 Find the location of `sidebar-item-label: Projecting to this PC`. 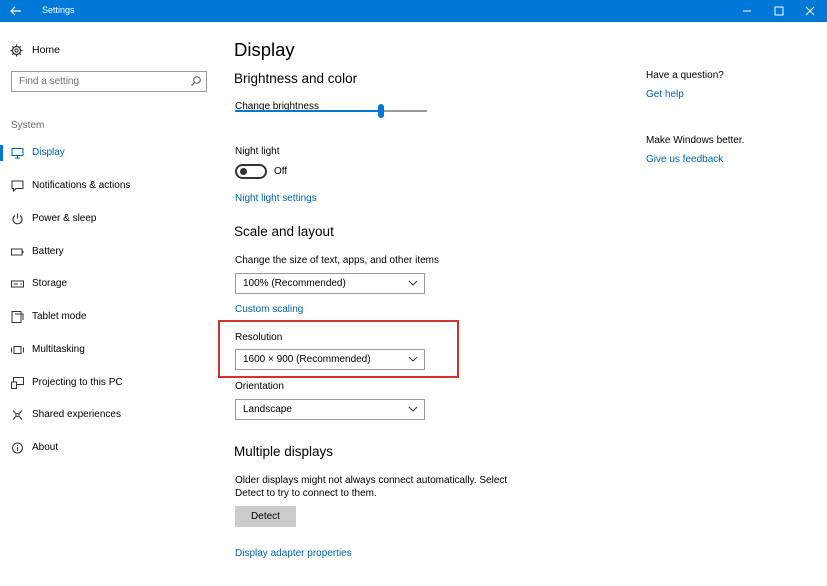

sidebar-item-label: Projecting to this PC is located at coordinates (77, 382).